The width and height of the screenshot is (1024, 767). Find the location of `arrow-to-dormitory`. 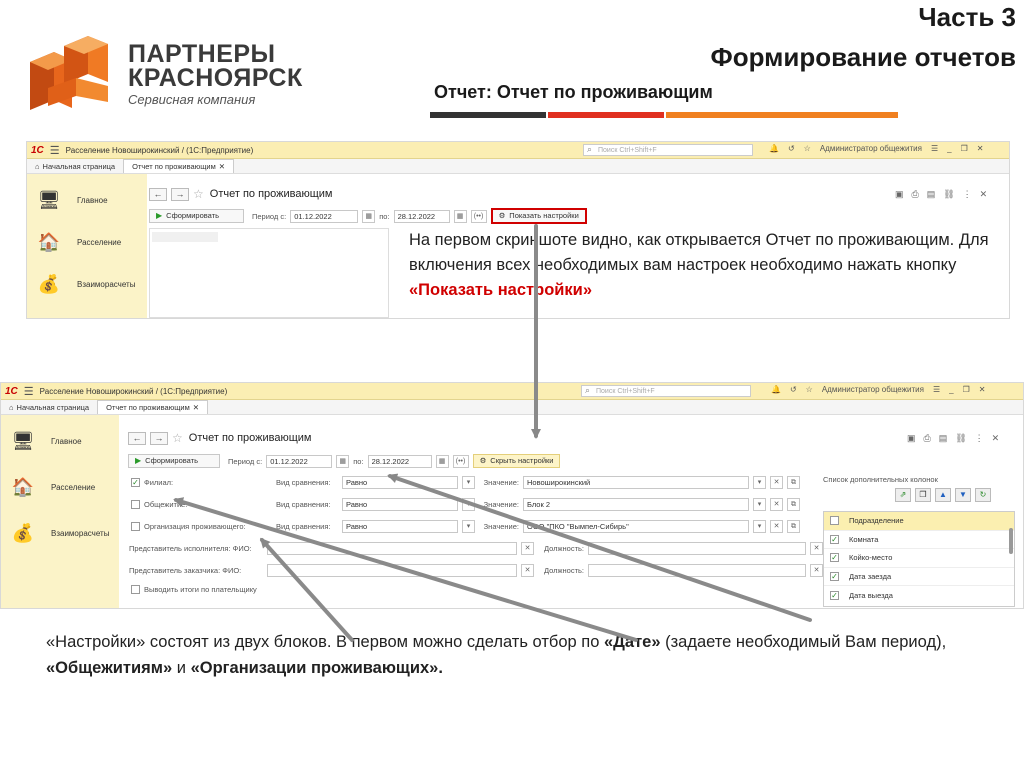

arrow-to-dormitory is located at coordinates (405, 569).